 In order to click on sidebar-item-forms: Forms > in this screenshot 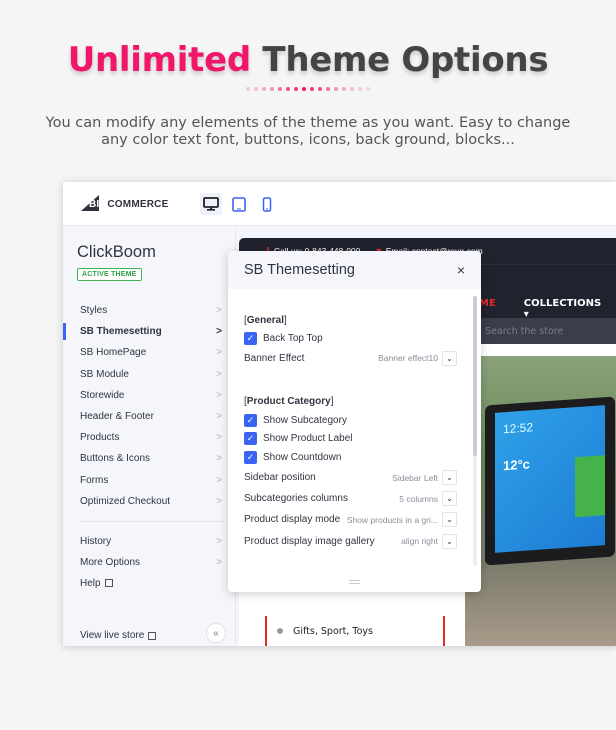, I will do `click(149, 480)`.